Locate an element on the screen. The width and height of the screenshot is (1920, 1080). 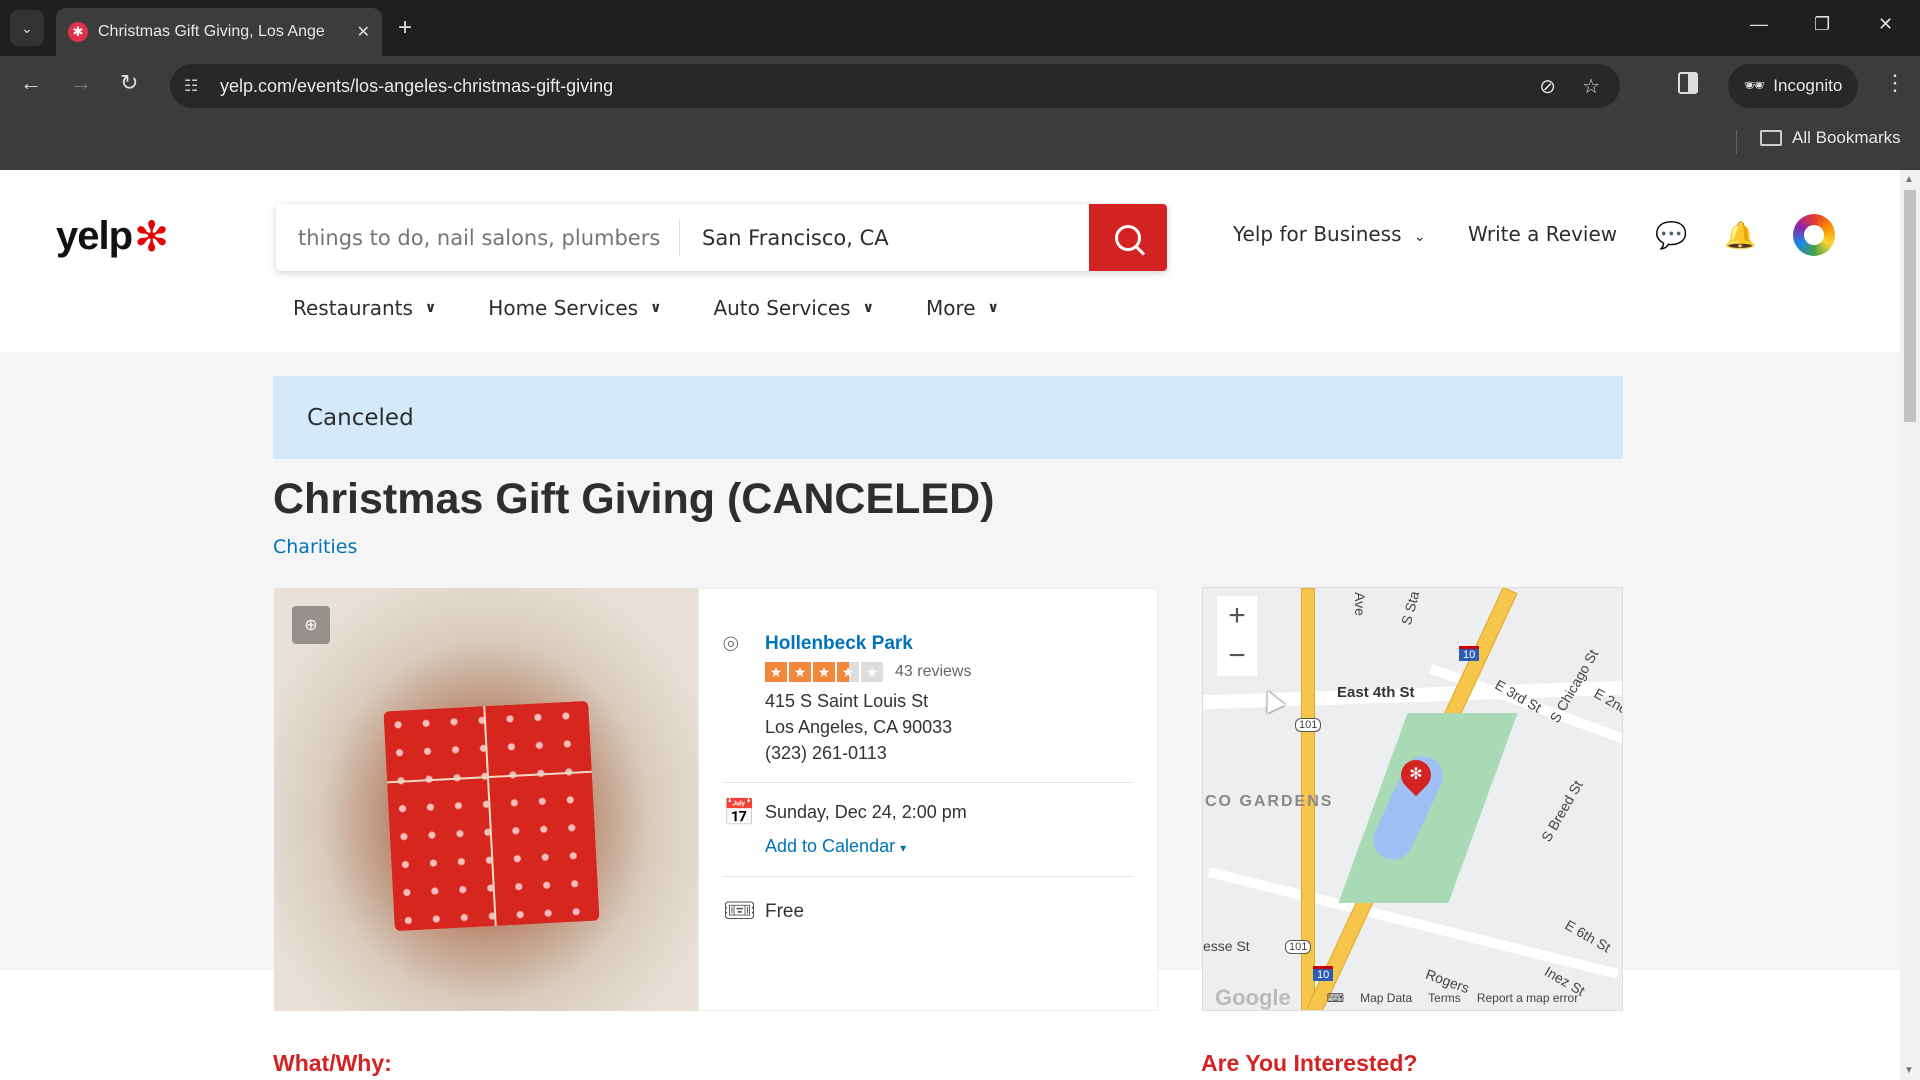
yelp-for-business-menu: Yelp for Business ⌄ is located at coordinates (1329, 234).